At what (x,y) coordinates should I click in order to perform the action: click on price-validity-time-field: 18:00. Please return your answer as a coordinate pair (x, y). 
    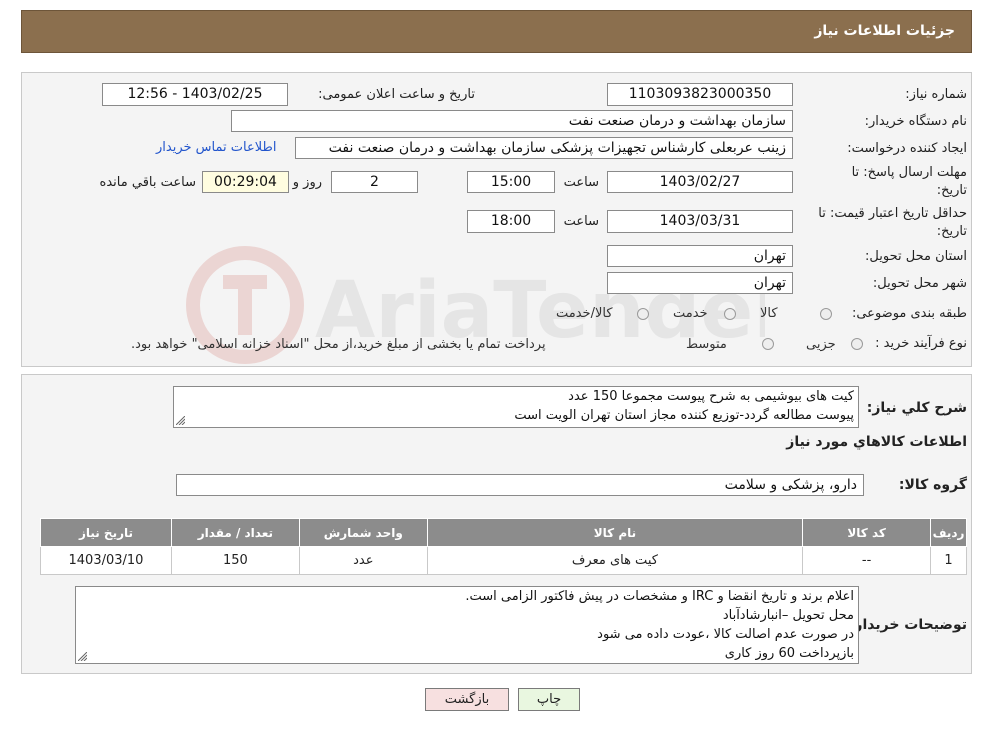
    Looking at the image, I should click on (511, 221).